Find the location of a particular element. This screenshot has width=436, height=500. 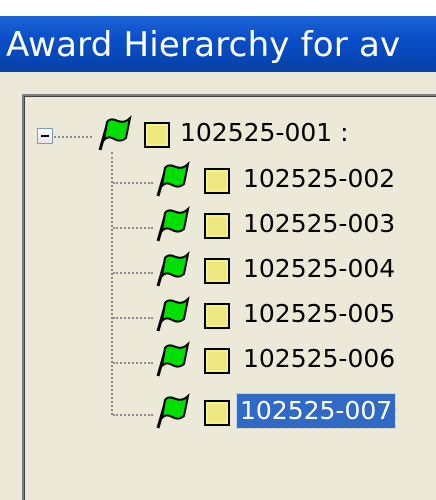

tree-node-child: 102525-002 is located at coordinates (224, 181).